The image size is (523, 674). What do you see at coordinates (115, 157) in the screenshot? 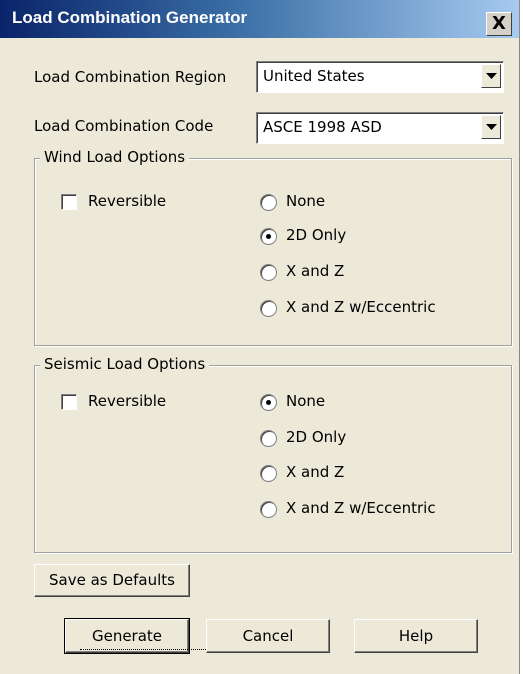
I see `wind-load-options-legend: Wind Load Options` at bounding box center [115, 157].